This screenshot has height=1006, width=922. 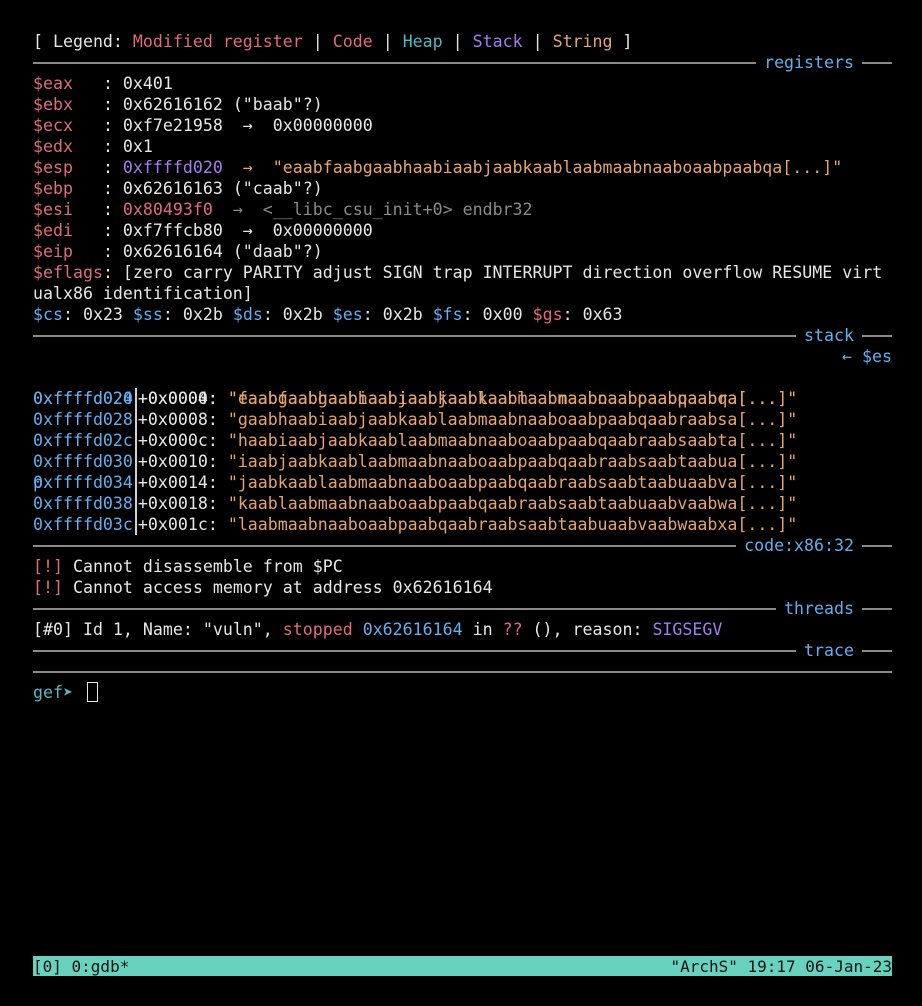 What do you see at coordinates (177, 629) in the screenshot?
I see `thread-info: Id 1, Name: "vuln",` at bounding box center [177, 629].